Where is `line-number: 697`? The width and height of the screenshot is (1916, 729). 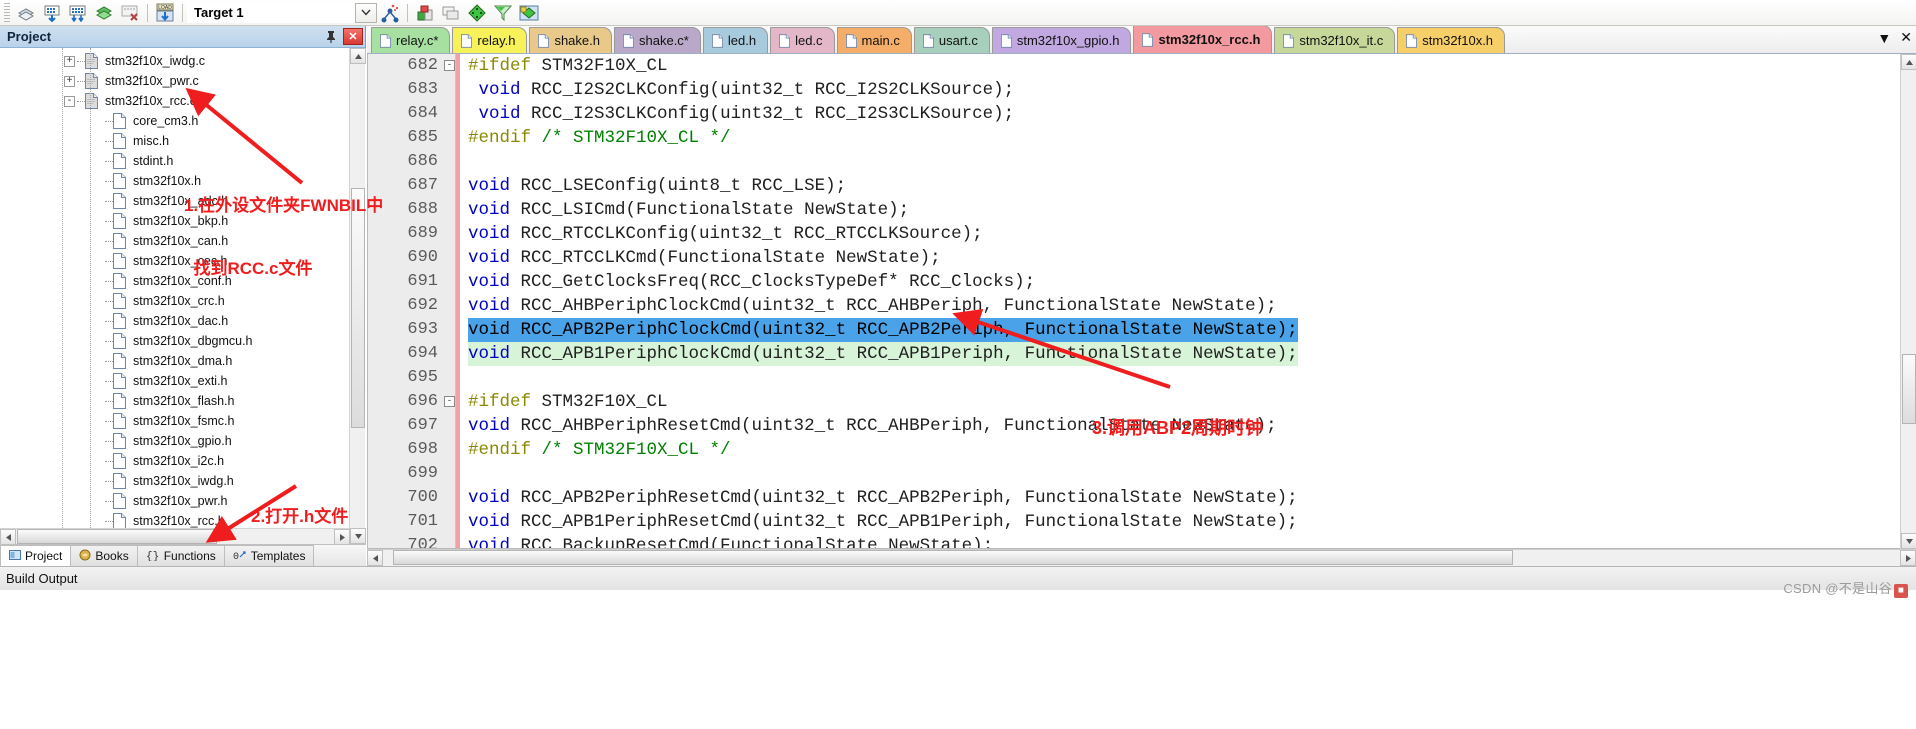
line-number: 697 is located at coordinates (422, 425).